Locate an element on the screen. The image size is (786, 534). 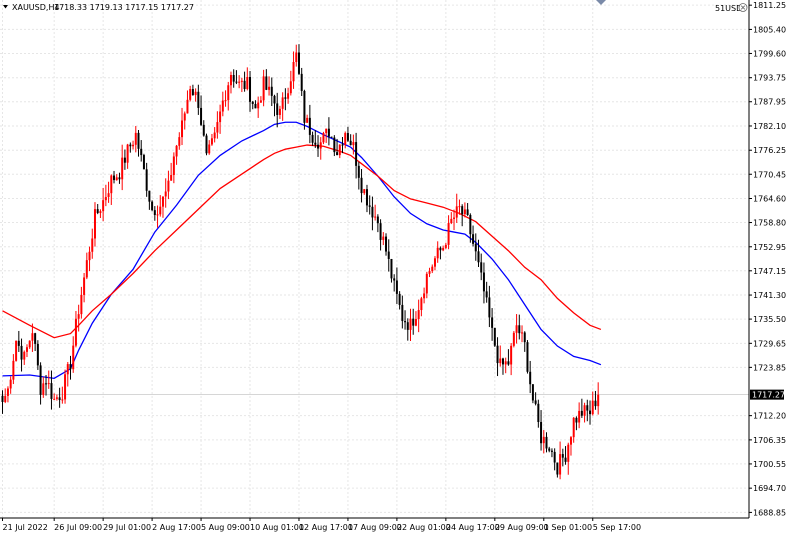
y-tick-label: 1782.10 is located at coordinates (769, 126).